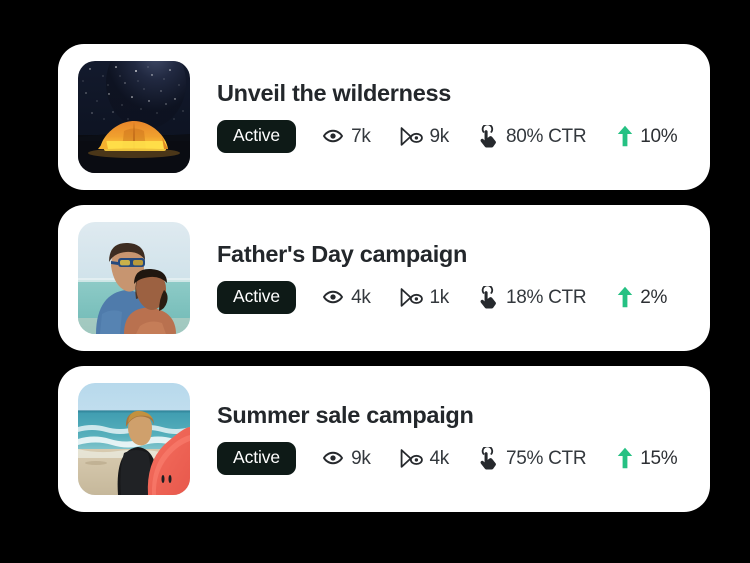  I want to click on stat-ctr: 75% CTR, so click(532, 458).